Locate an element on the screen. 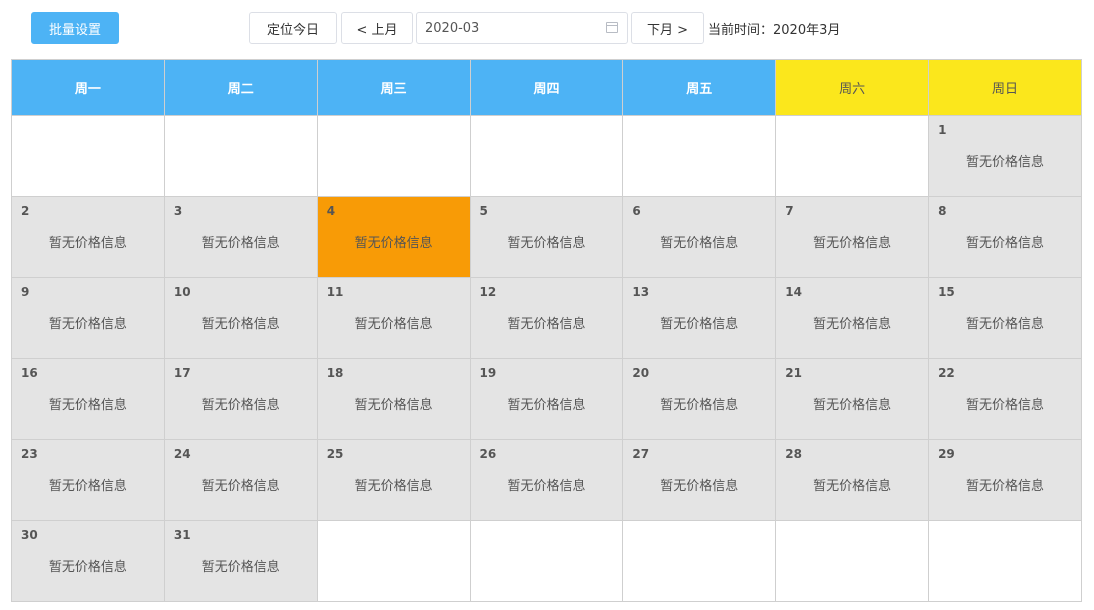 The height and width of the screenshot is (610, 1094). day-cell: 13 暂无价格信息 is located at coordinates (700, 318).